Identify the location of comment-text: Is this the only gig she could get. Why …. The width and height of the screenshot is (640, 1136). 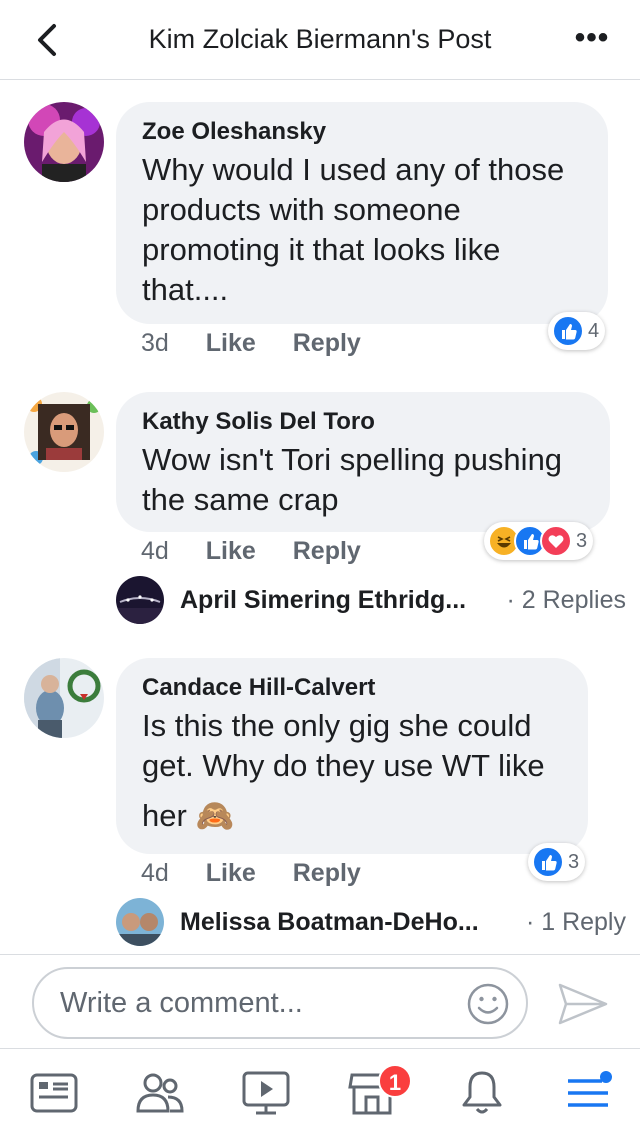
(343, 745).